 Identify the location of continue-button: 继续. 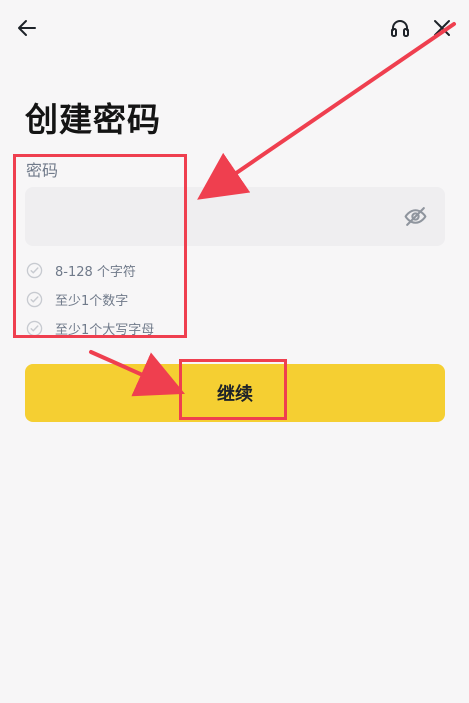
(235, 393).